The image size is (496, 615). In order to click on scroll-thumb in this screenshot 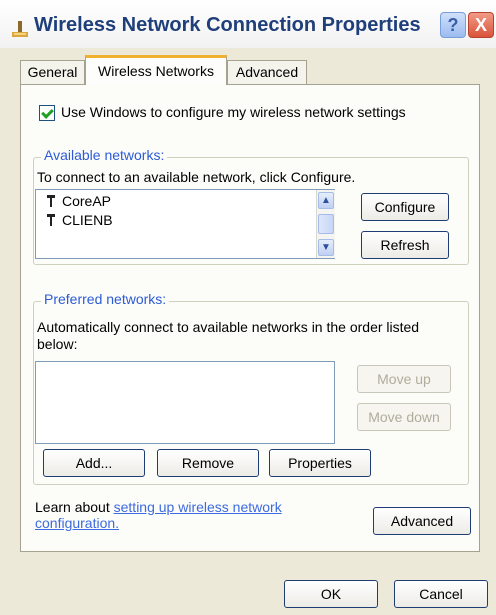, I will do `click(326, 224)`.